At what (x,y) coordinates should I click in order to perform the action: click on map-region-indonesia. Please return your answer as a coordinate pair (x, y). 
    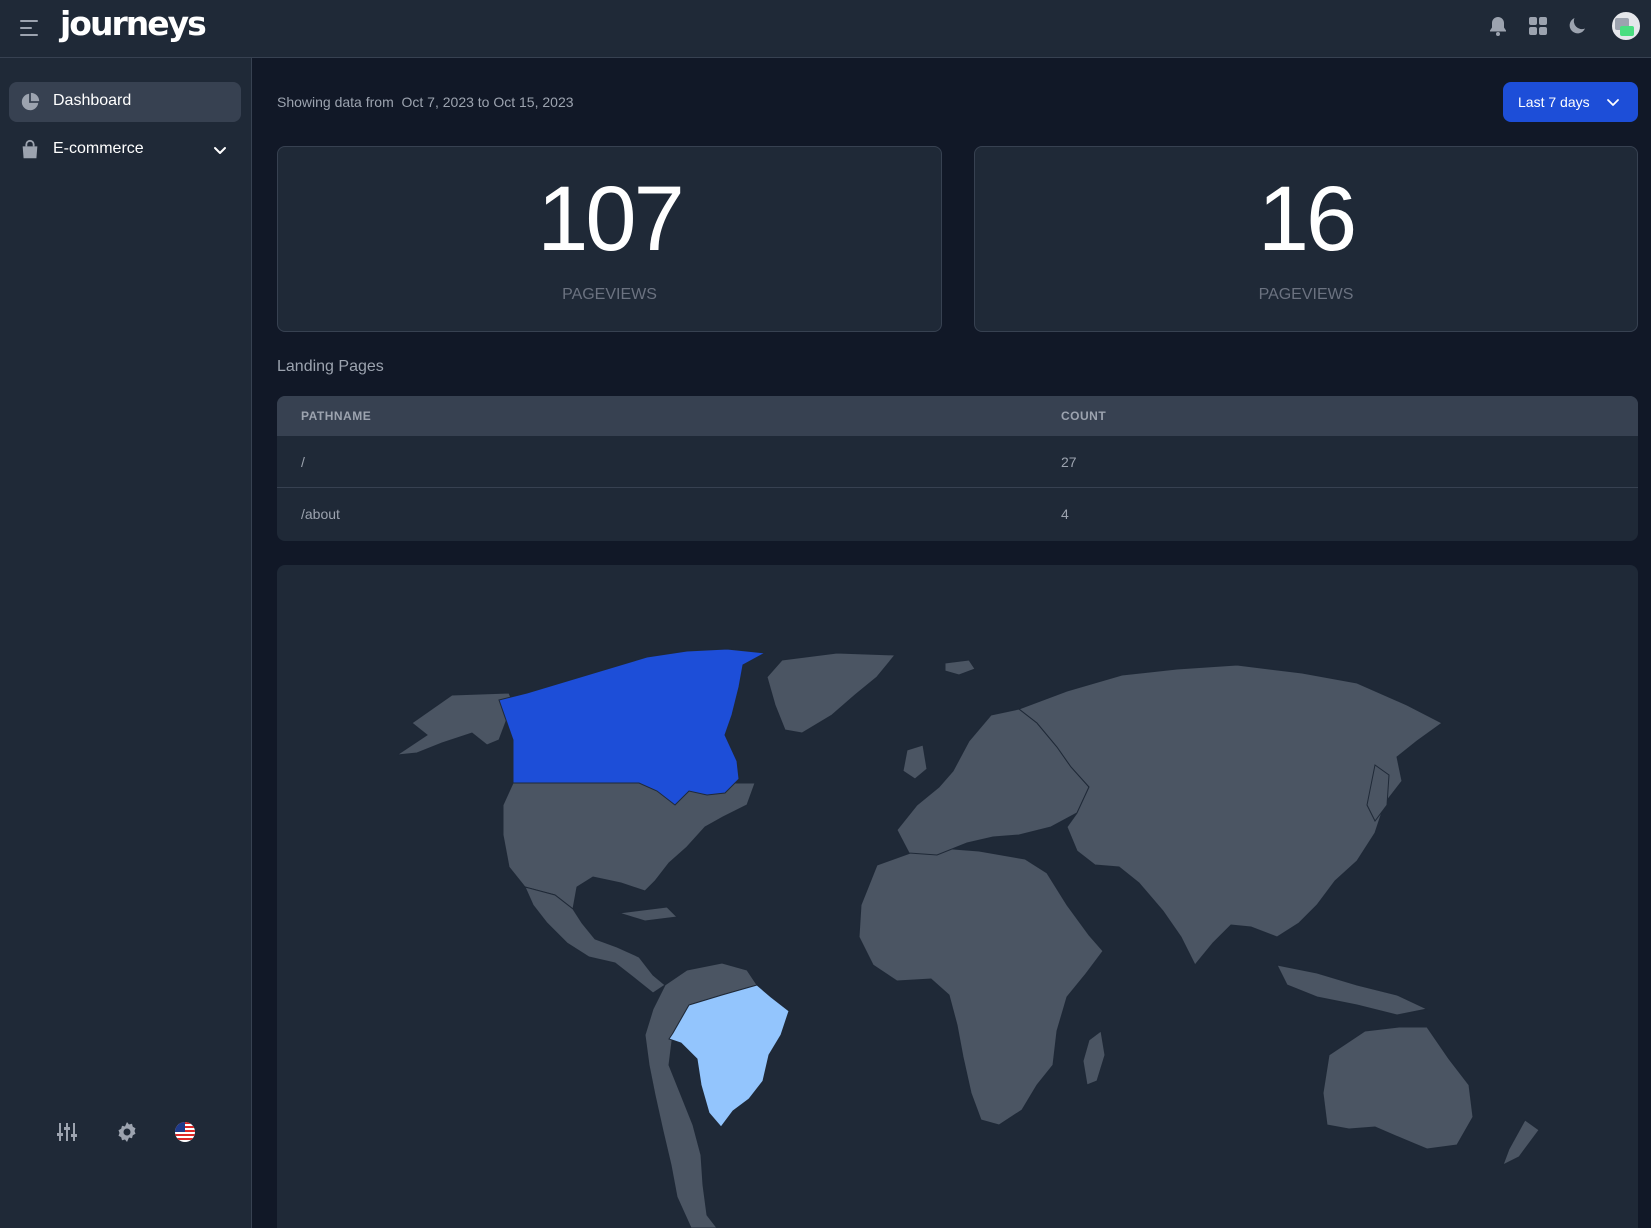
    Looking at the image, I should click on (1352, 990).